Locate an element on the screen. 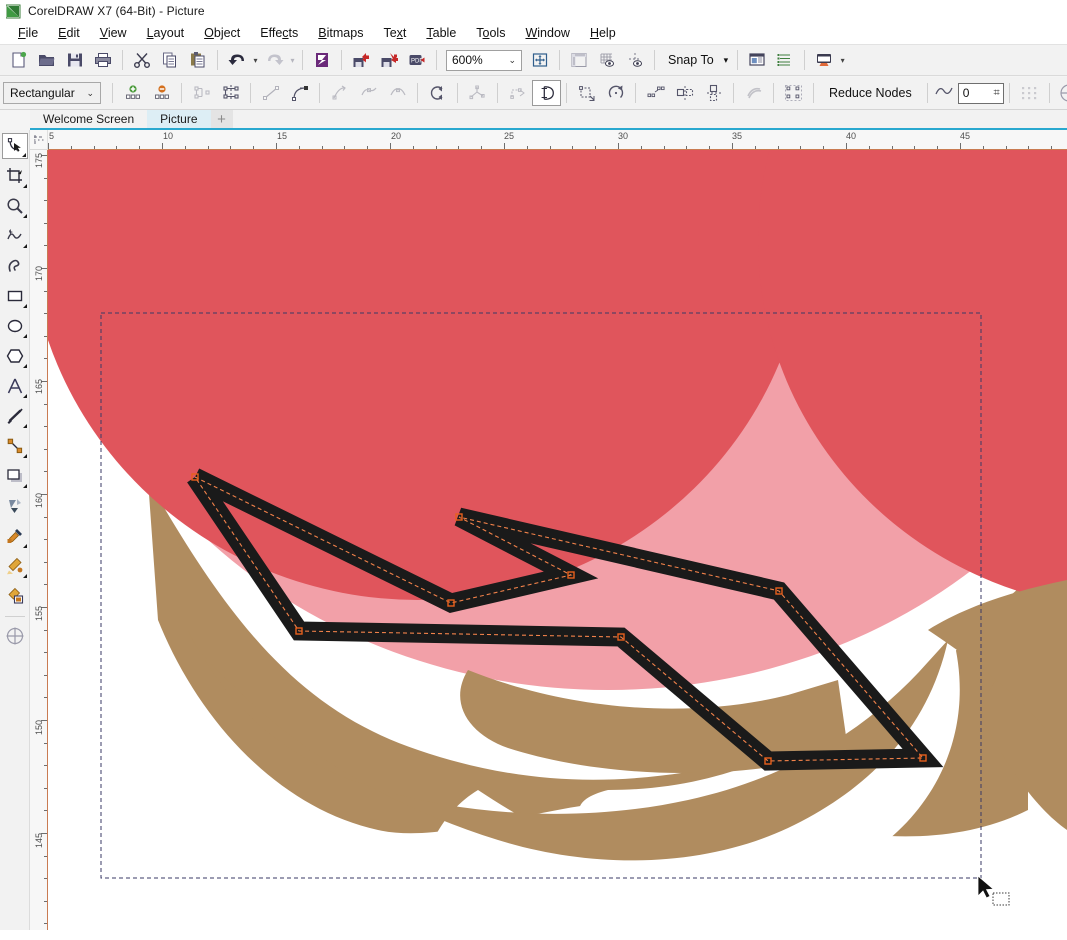 This screenshot has height=940, width=1067. add-target-button is located at coordinates (1061, 93).